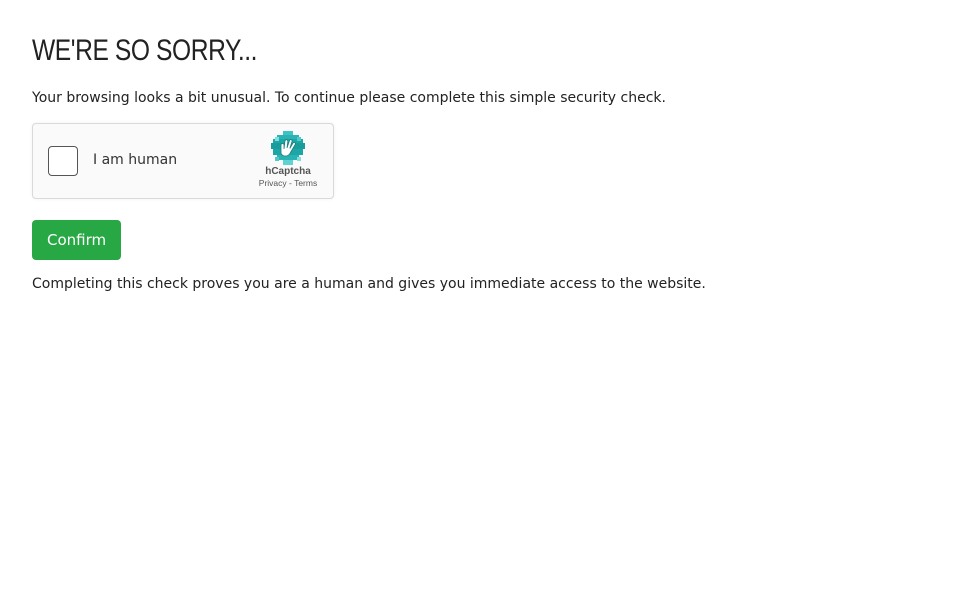  What do you see at coordinates (288, 171) in the screenshot?
I see `hcaptcha-brand-name: hCaptcha` at bounding box center [288, 171].